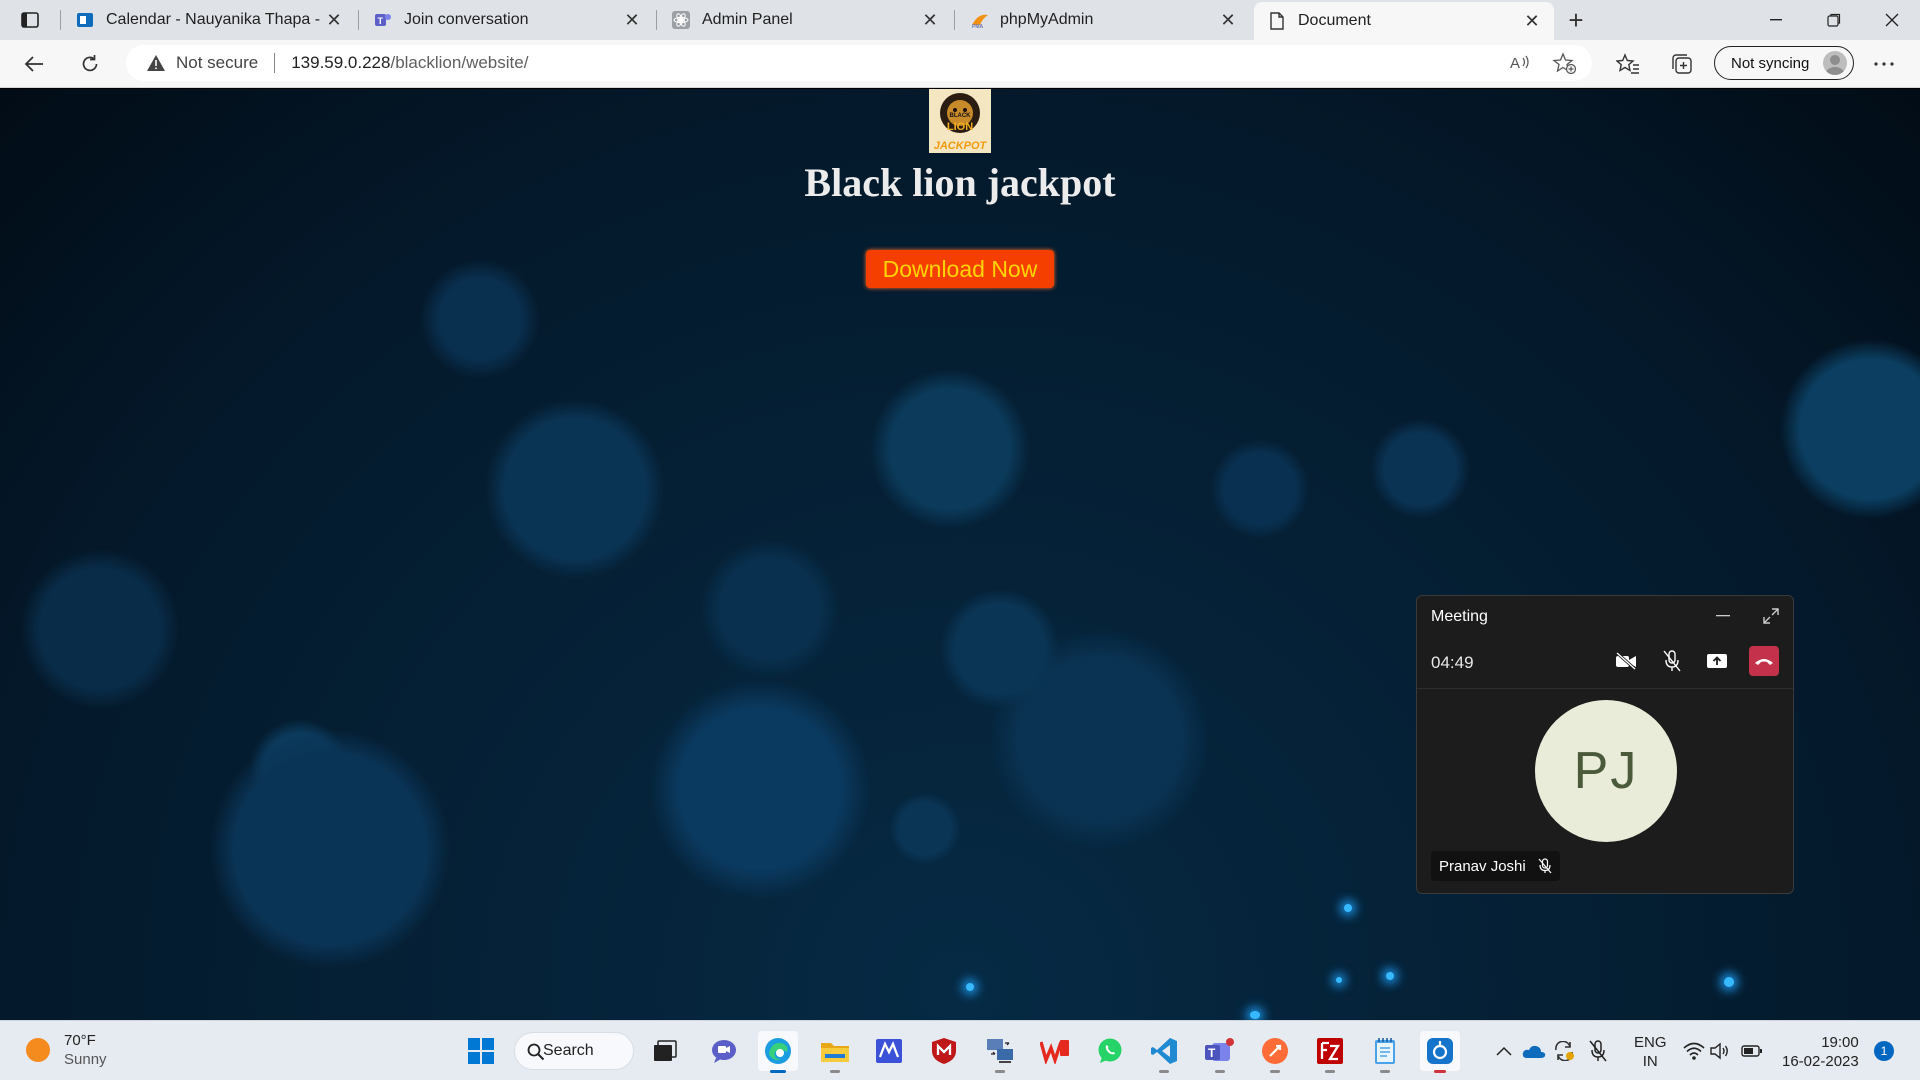  I want to click on weather-temp: 70°F, so click(80, 1040).